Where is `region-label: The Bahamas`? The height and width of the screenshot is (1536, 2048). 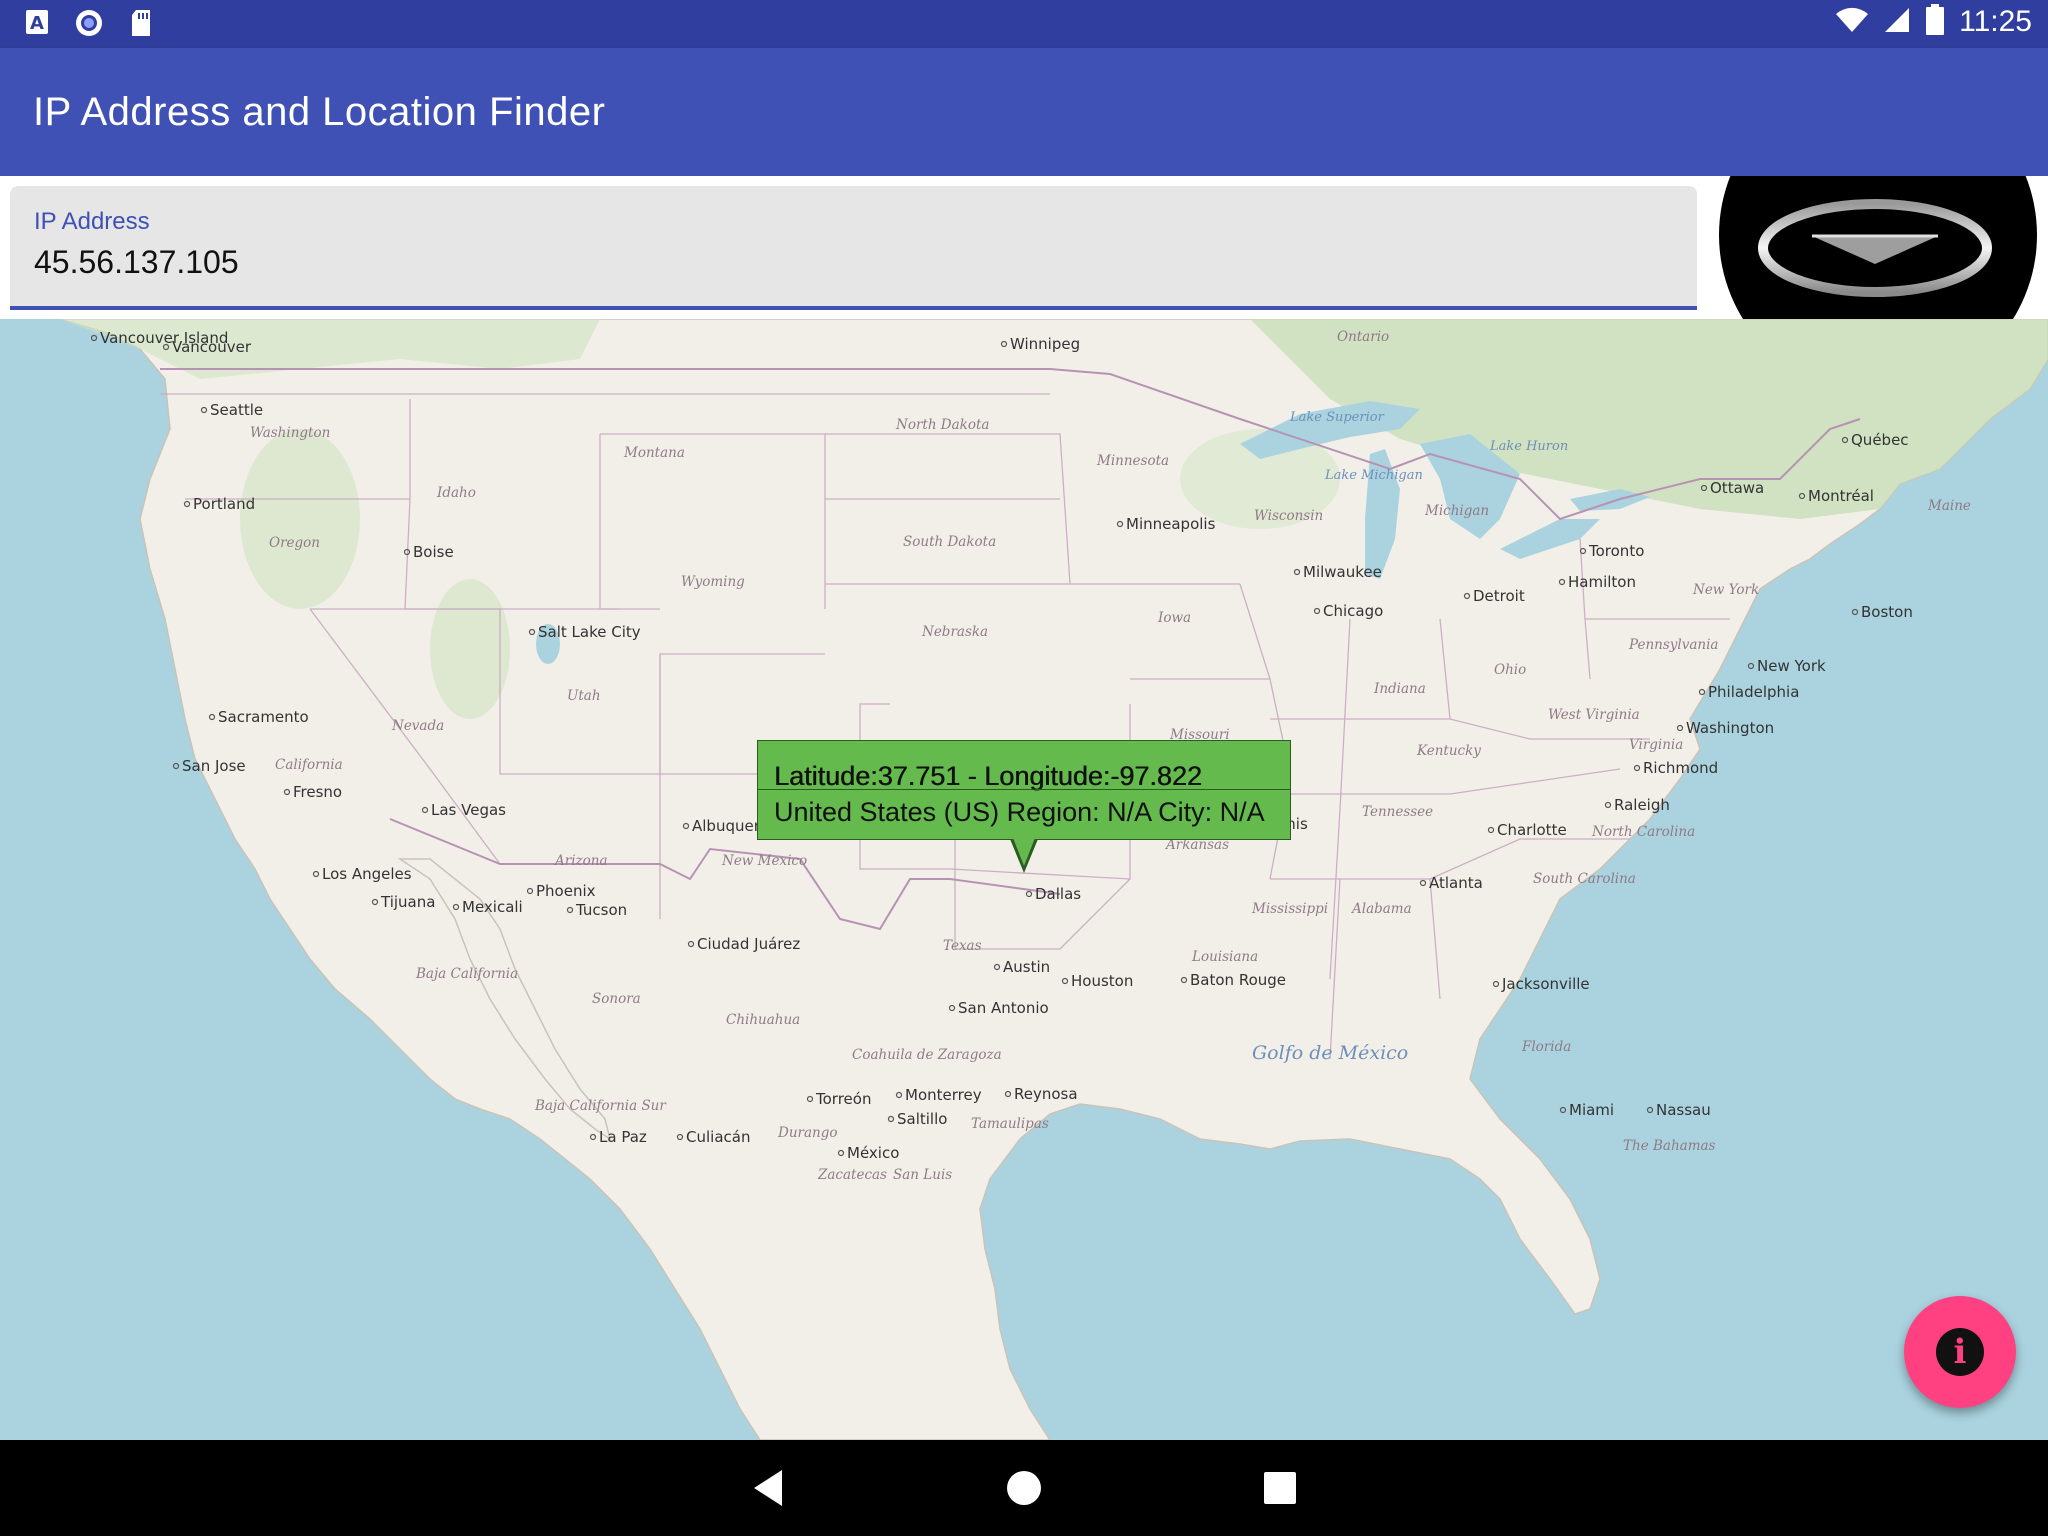
region-label: The Bahamas is located at coordinates (1669, 1146).